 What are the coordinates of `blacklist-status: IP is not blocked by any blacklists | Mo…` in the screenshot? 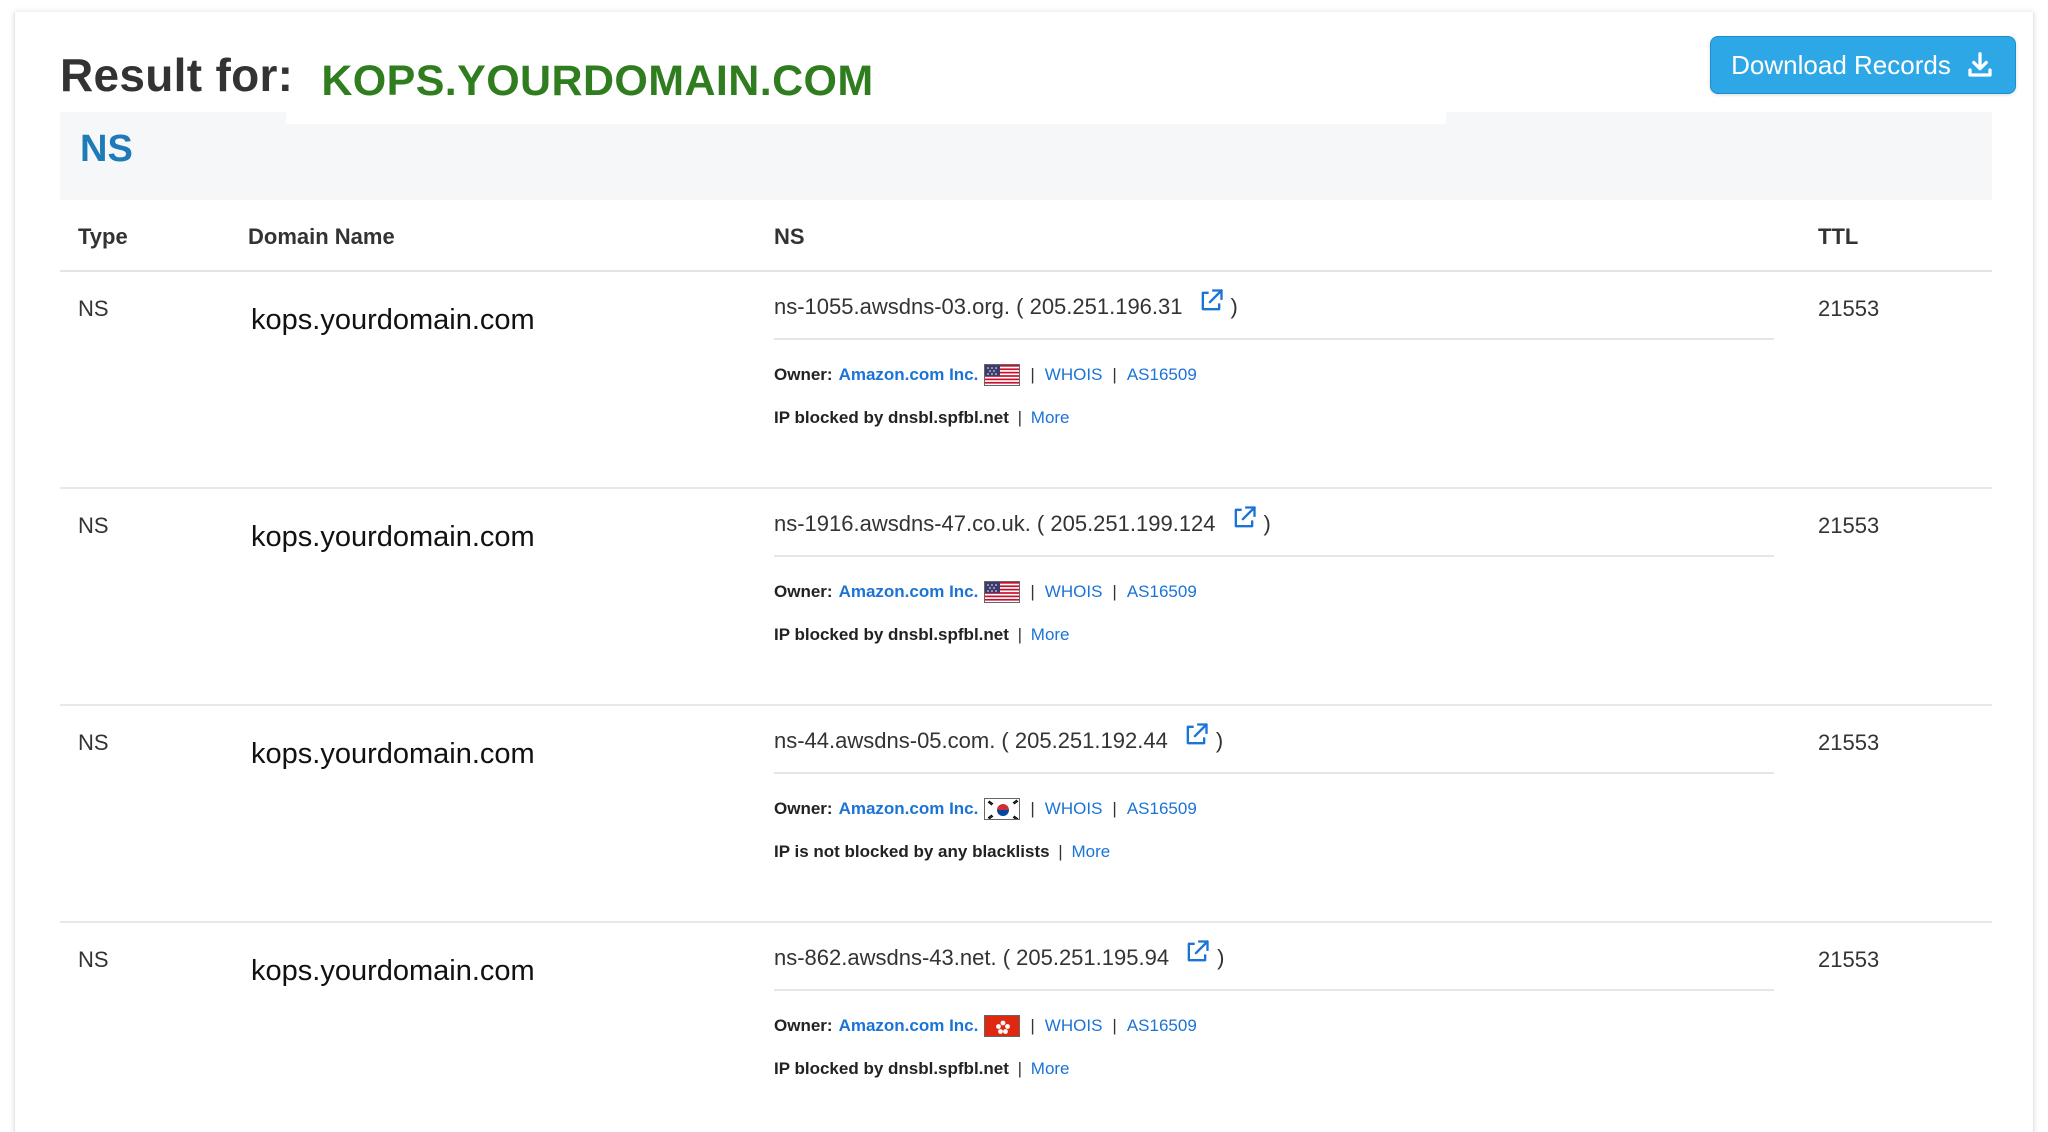 It's located at (1274, 852).